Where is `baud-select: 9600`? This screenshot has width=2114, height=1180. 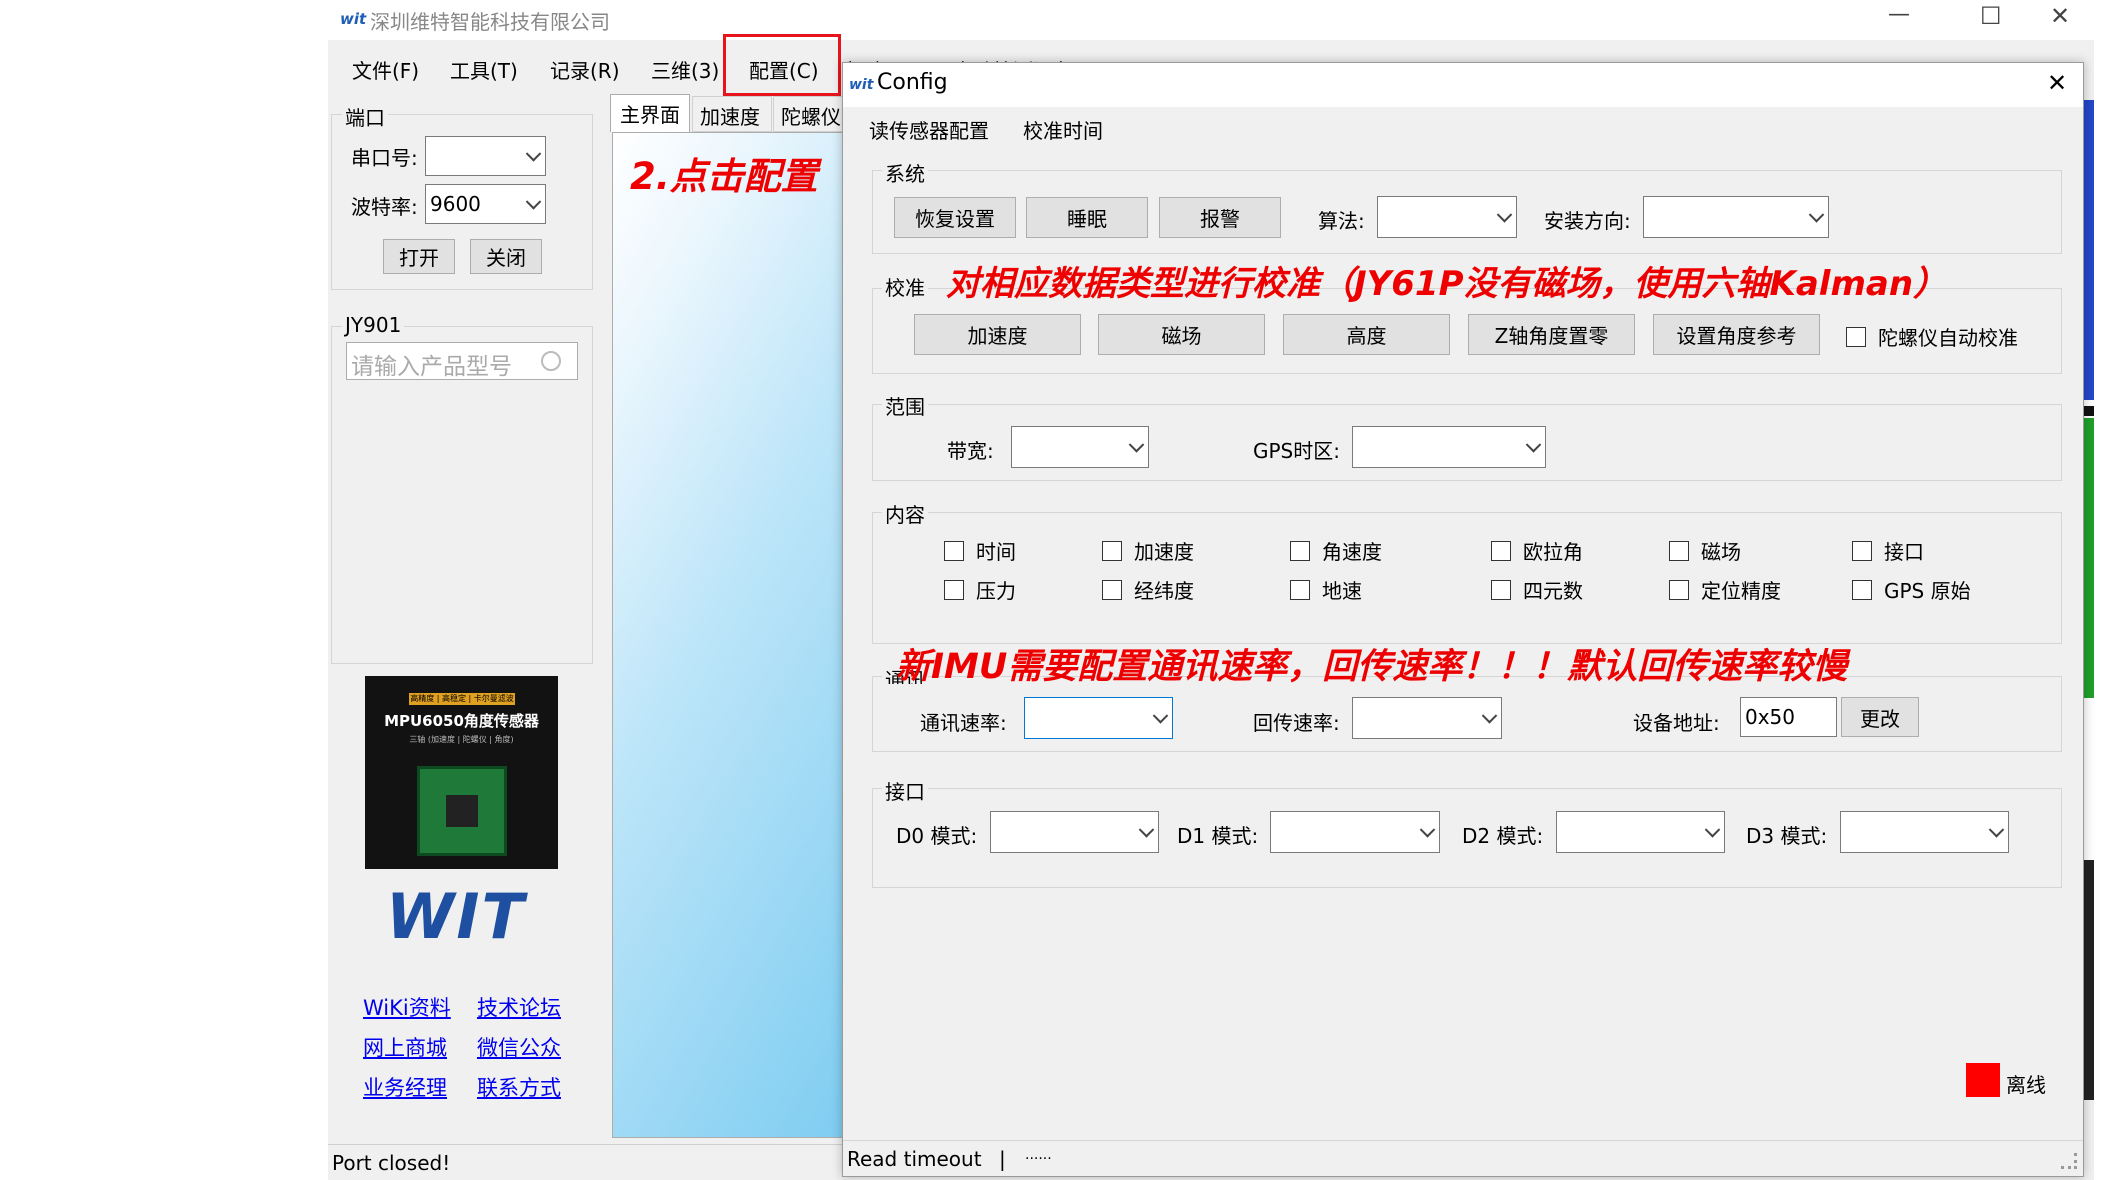
baud-select: 9600 is located at coordinates (485, 204).